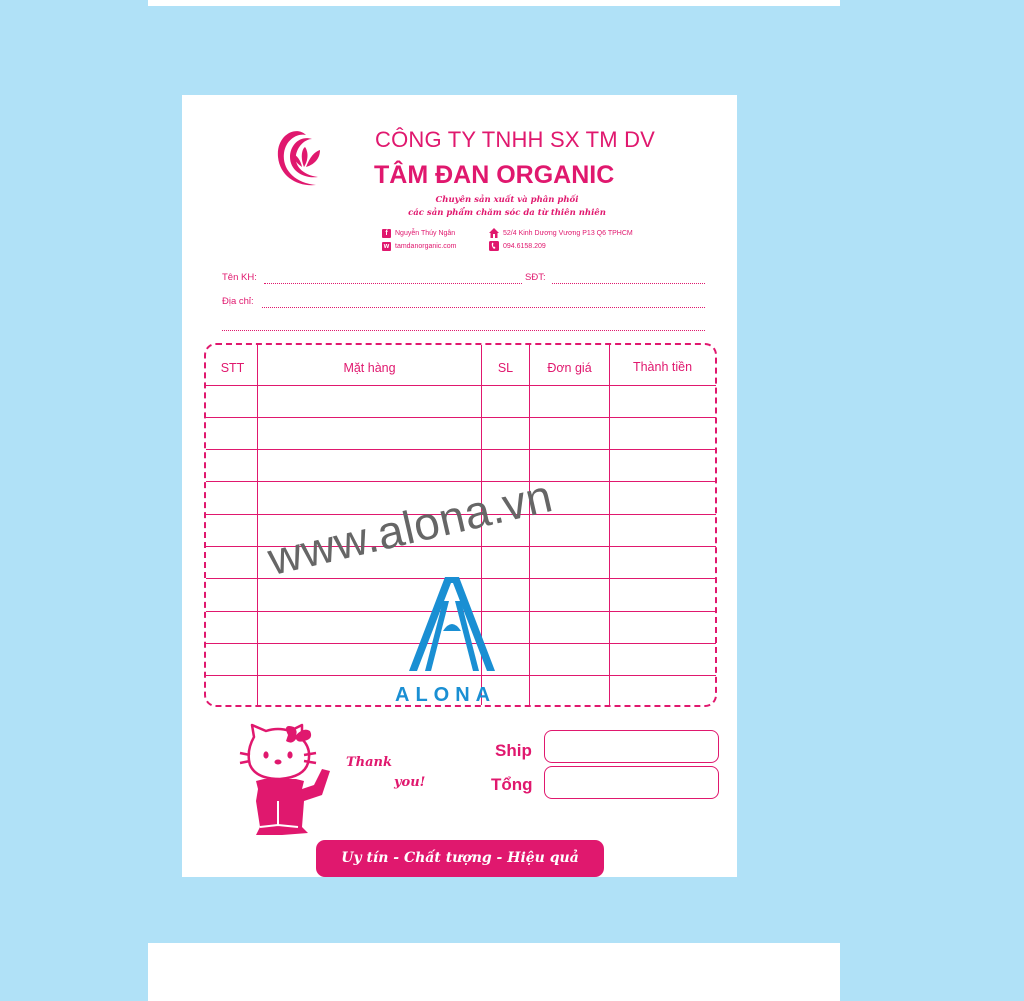 The height and width of the screenshot is (1001, 1024). Describe the element at coordinates (524, 246) in the screenshot. I see `contact-phone: 094.6158.209` at that location.